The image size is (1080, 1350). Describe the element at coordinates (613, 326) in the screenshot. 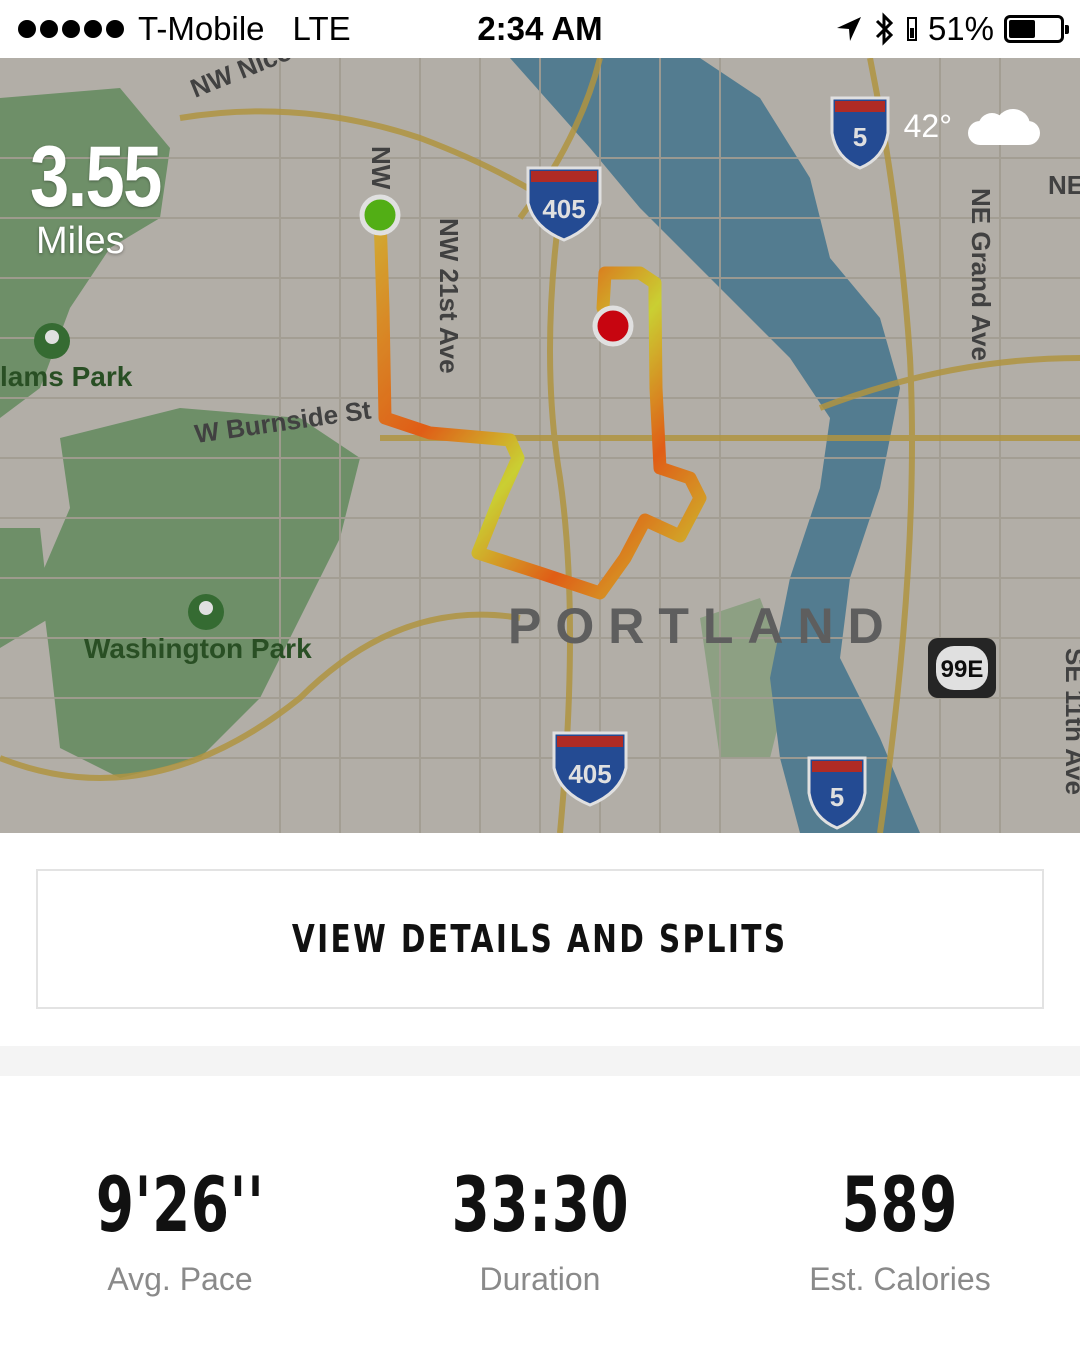

I see `route-end-marker` at that location.